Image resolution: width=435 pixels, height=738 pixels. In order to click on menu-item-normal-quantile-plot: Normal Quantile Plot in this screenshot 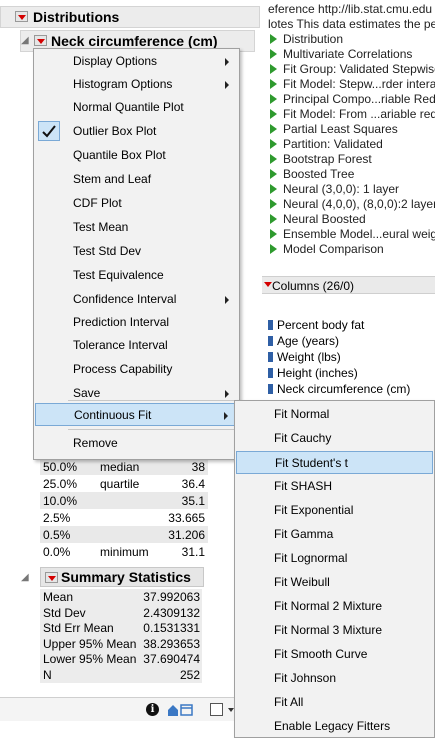, I will do `click(136, 107)`.